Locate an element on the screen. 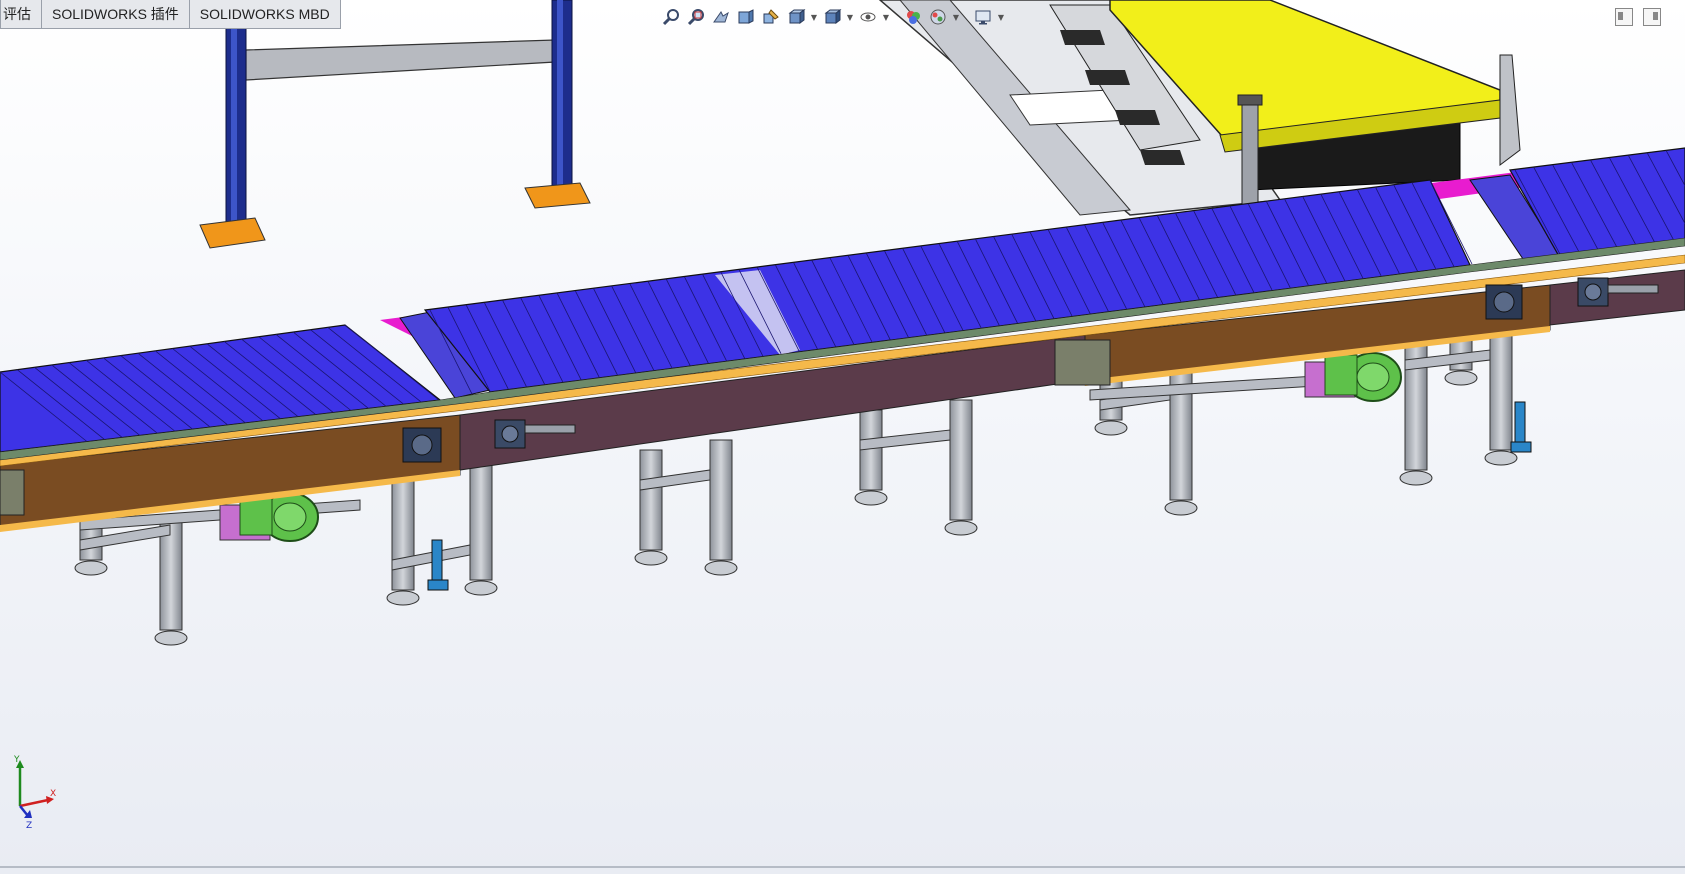 Image resolution: width=1685 pixels, height=874 pixels. hide-show-dropdown-icon: ▼ is located at coordinates (886, 17).